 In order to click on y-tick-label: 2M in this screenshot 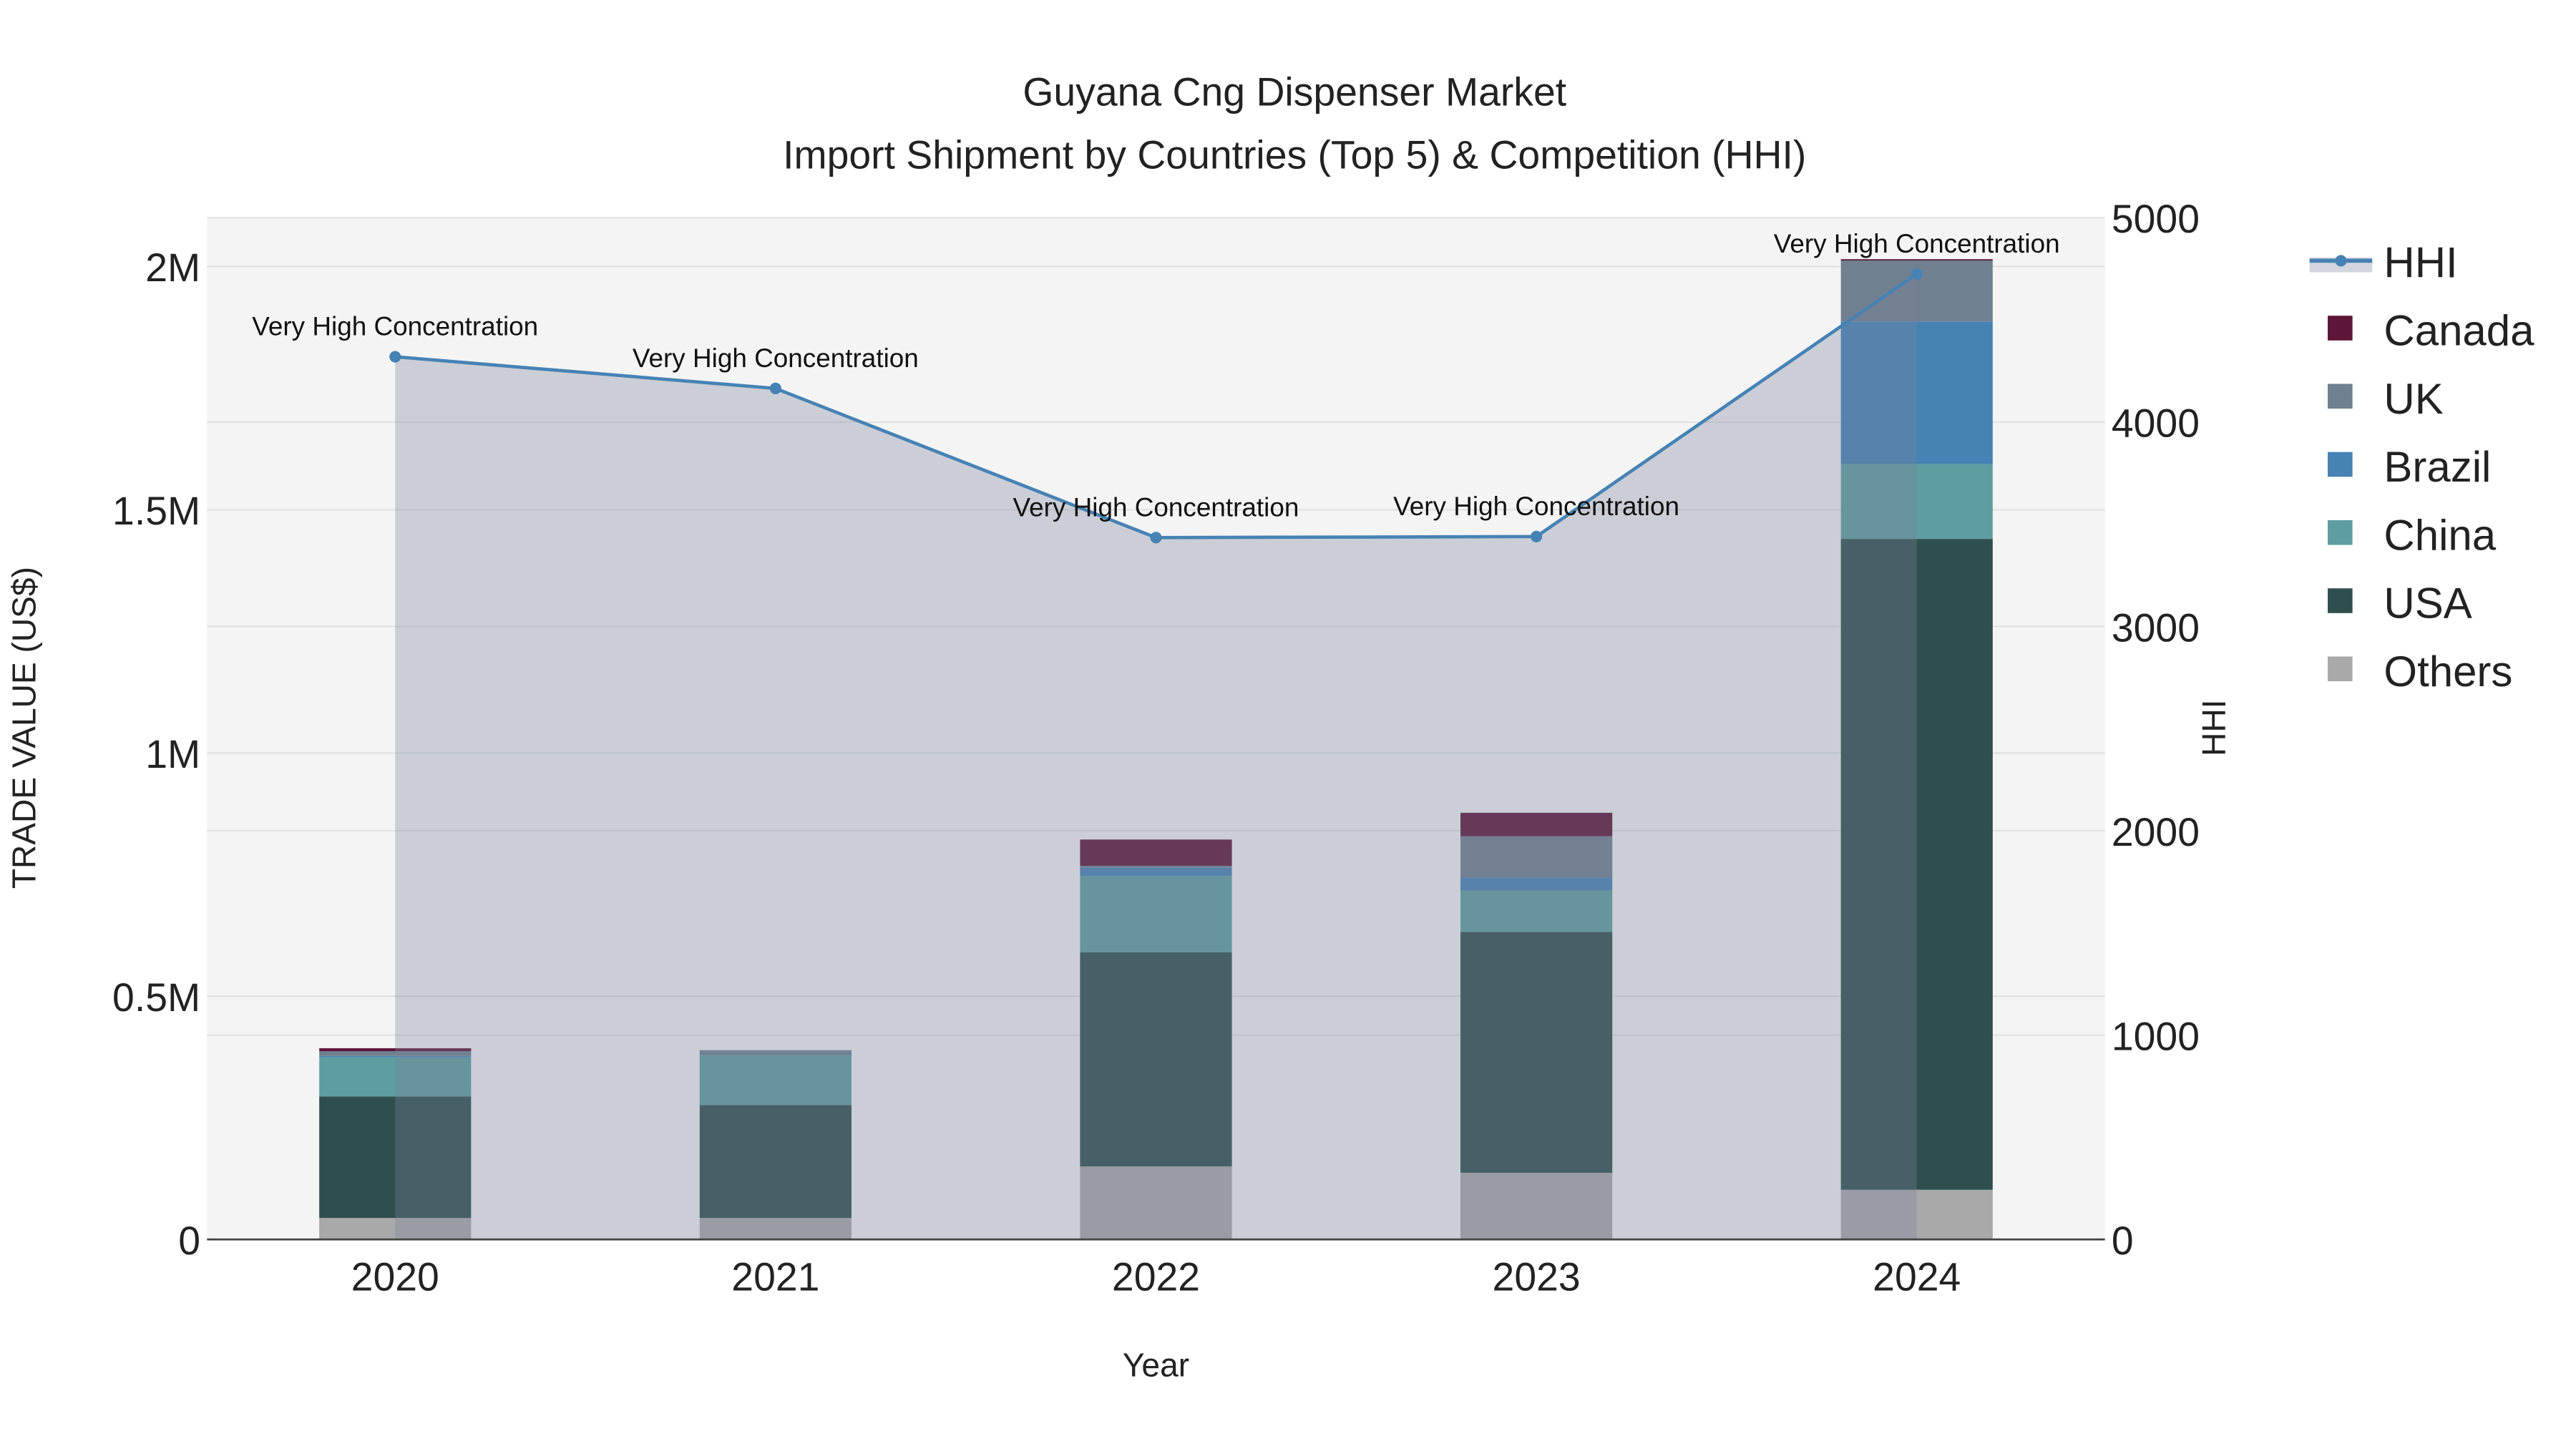, I will do `click(172, 267)`.